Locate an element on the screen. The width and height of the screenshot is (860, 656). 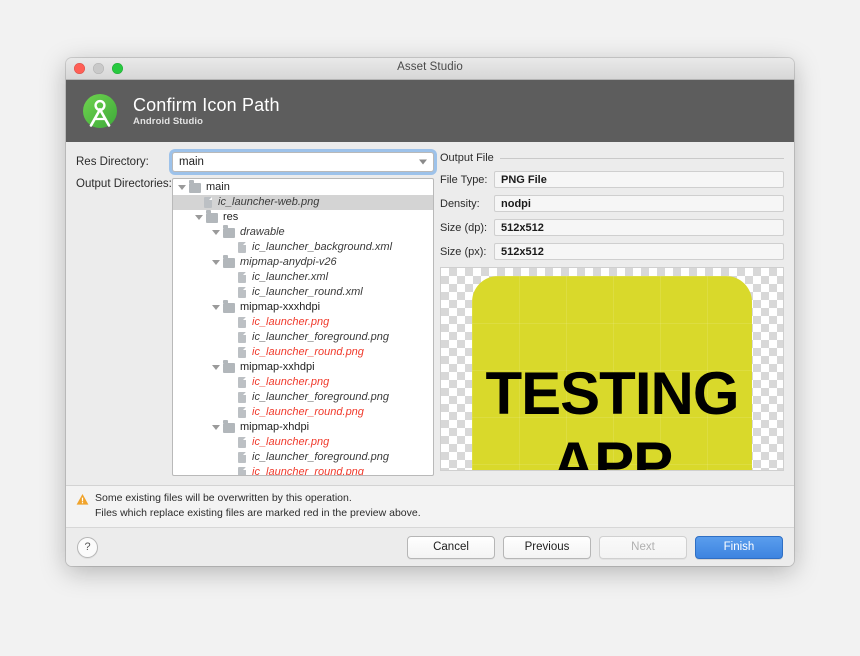
output-field-row: File Type: PNG File is located at coordinates (612, 179).